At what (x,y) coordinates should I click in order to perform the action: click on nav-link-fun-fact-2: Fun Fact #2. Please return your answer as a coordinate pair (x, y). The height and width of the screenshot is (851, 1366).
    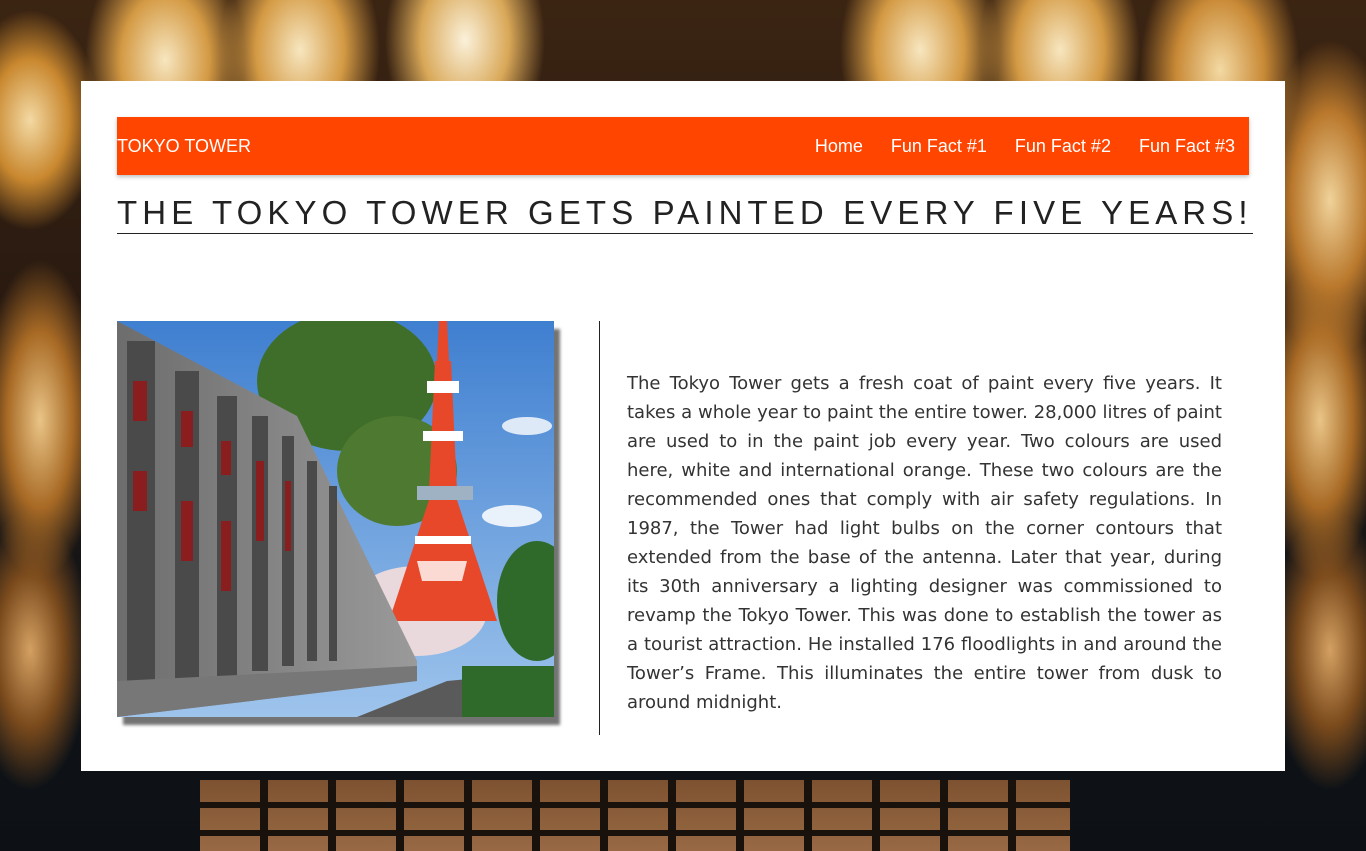
    Looking at the image, I should click on (1063, 146).